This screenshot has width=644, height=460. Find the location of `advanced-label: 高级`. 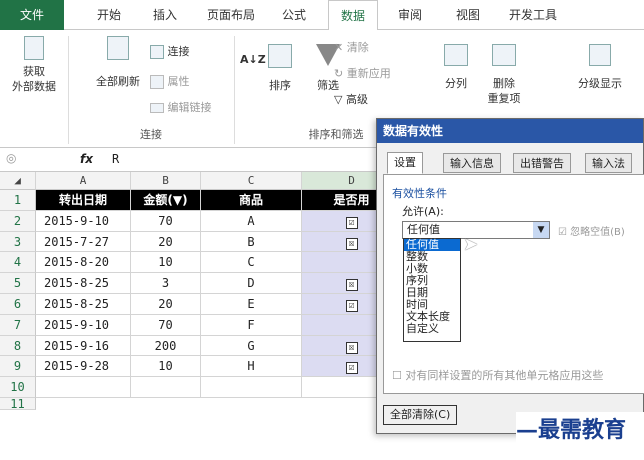

advanced-label: 高级 is located at coordinates (356, 99).